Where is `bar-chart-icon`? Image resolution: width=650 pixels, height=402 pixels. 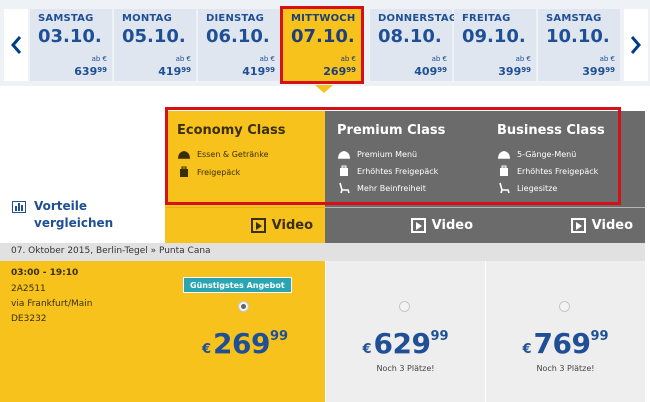
bar-chart-icon is located at coordinates (19, 207).